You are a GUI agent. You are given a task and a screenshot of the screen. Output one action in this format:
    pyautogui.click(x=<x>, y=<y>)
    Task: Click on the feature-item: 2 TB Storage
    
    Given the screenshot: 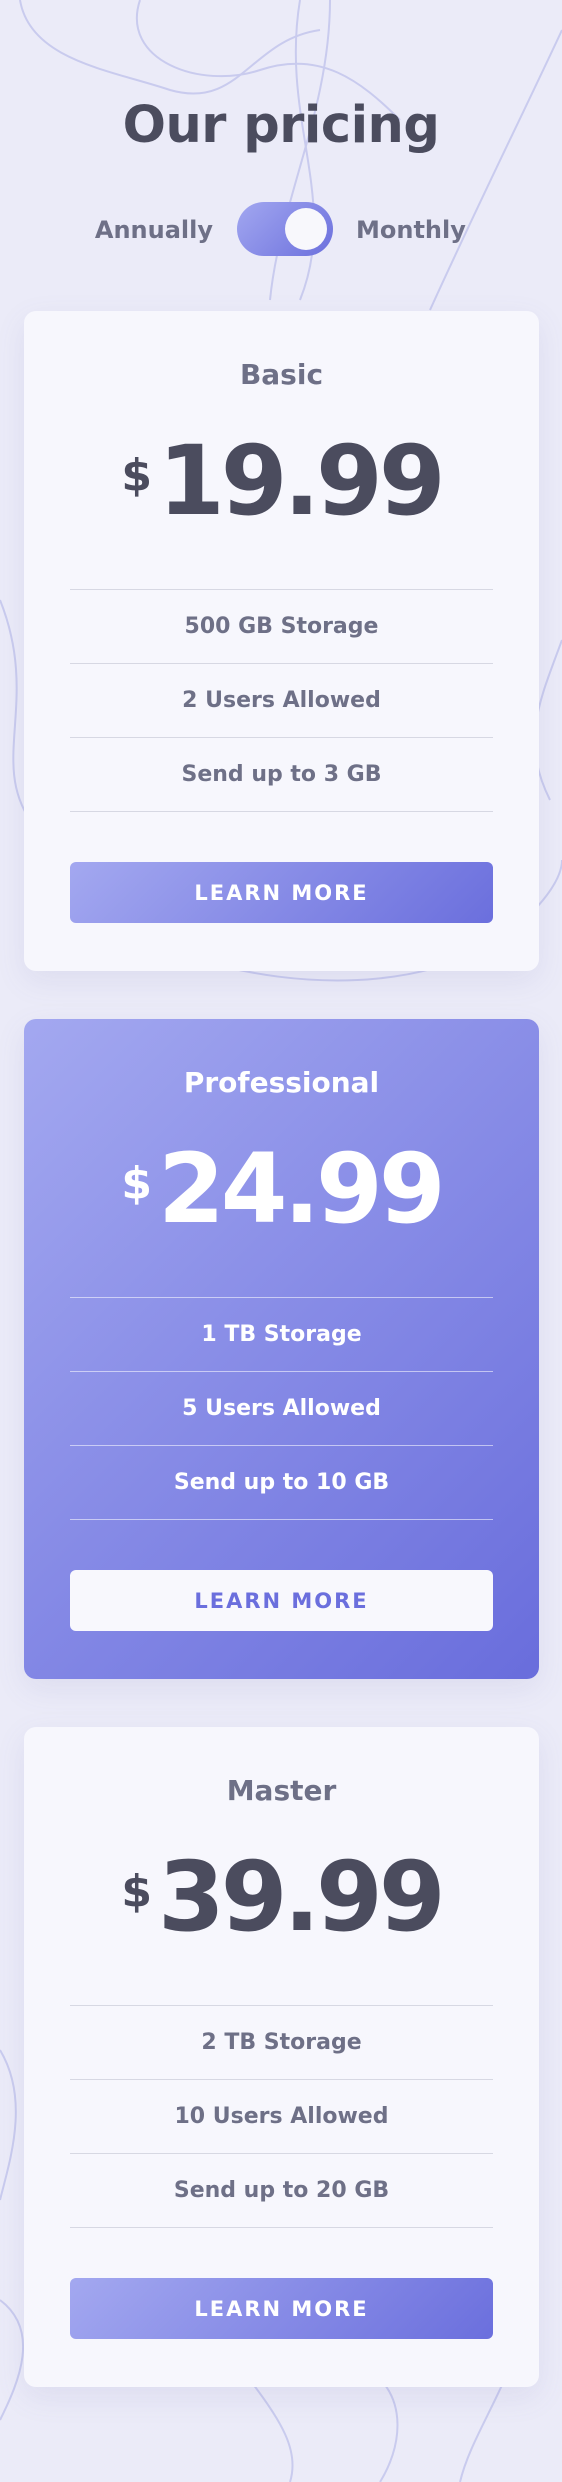 What is the action you would take?
    pyautogui.click(x=281, y=2043)
    